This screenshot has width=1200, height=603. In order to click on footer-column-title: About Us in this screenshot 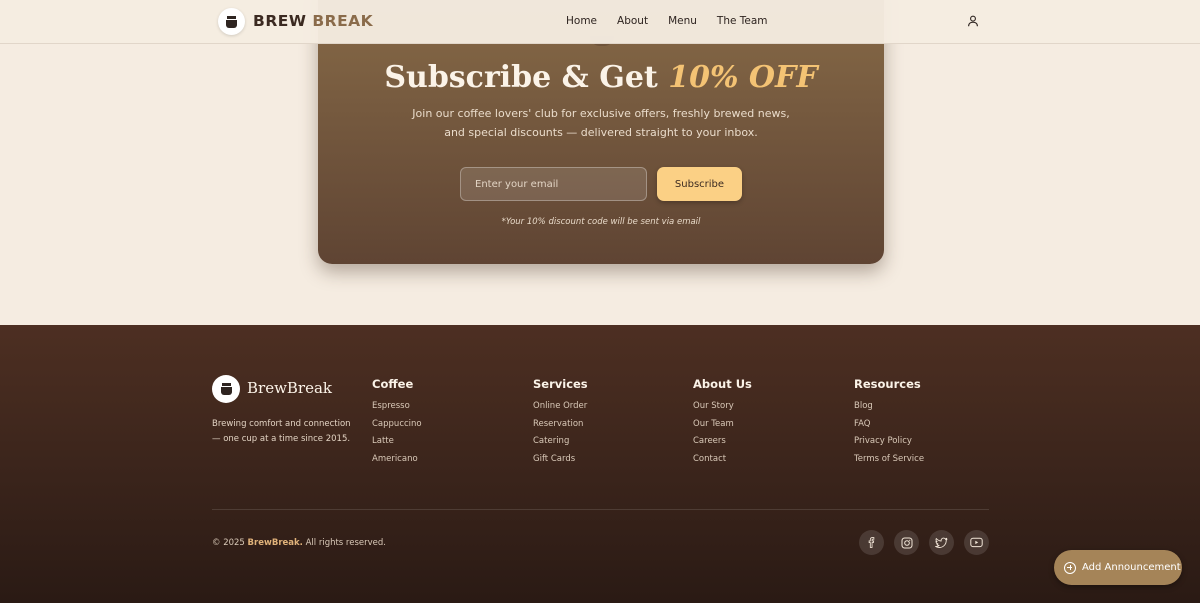, I will do `click(722, 384)`.